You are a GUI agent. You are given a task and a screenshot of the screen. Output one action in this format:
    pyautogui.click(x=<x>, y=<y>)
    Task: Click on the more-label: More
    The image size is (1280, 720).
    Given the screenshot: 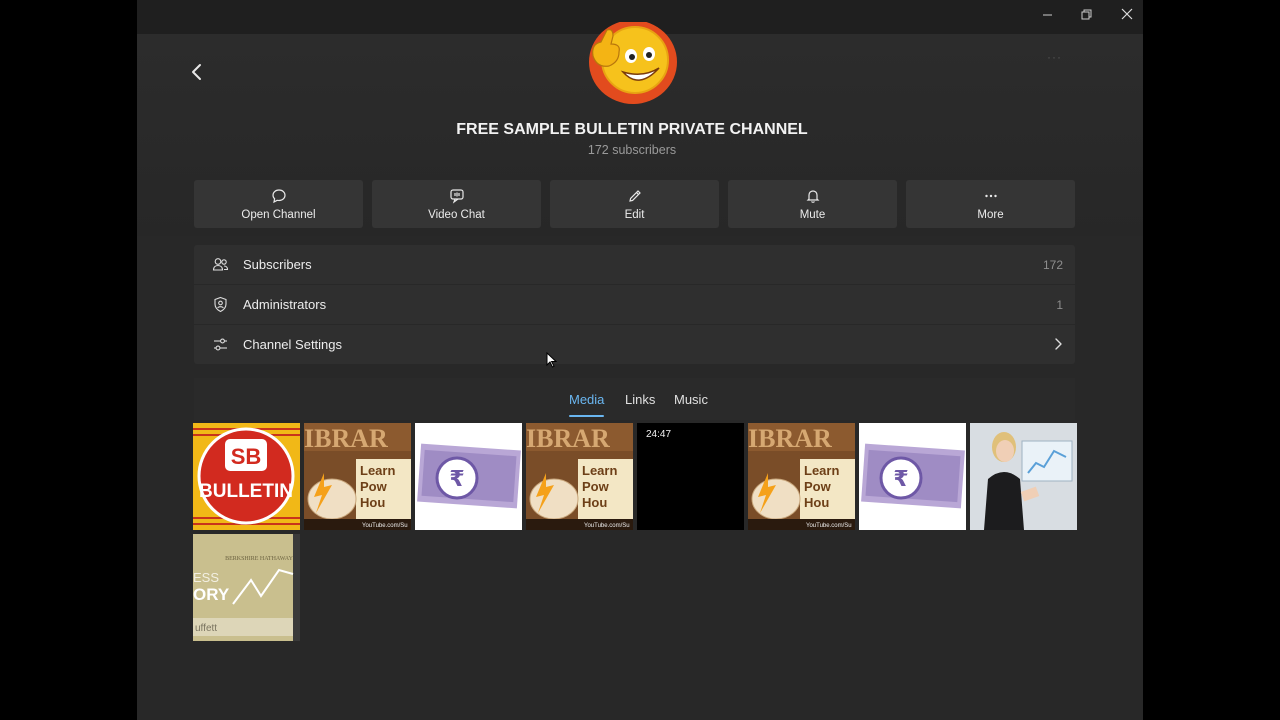 What is the action you would take?
    pyautogui.click(x=990, y=214)
    